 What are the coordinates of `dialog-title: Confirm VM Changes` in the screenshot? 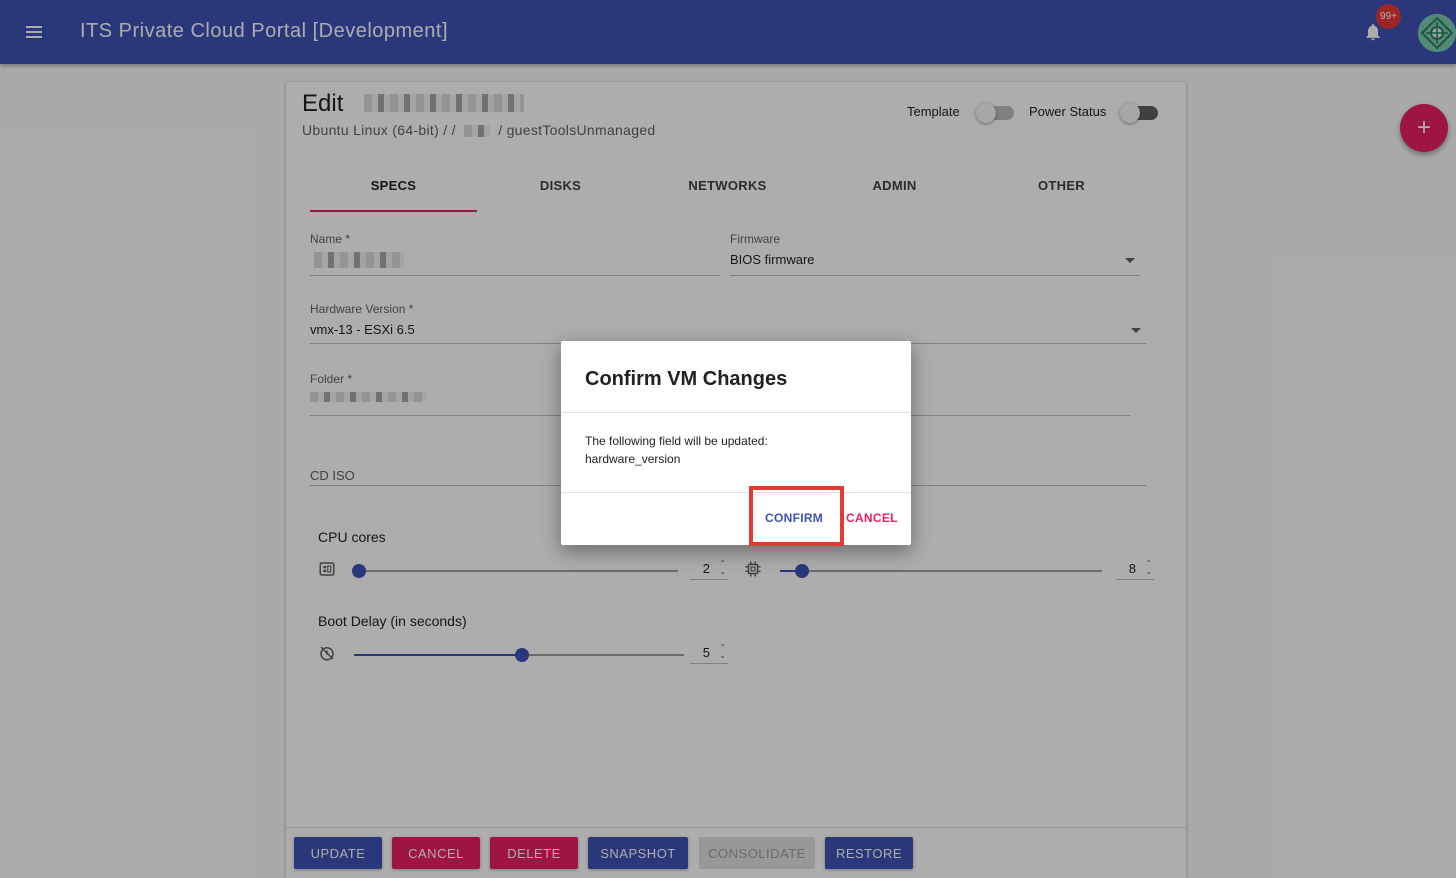 It's located at (686, 379).